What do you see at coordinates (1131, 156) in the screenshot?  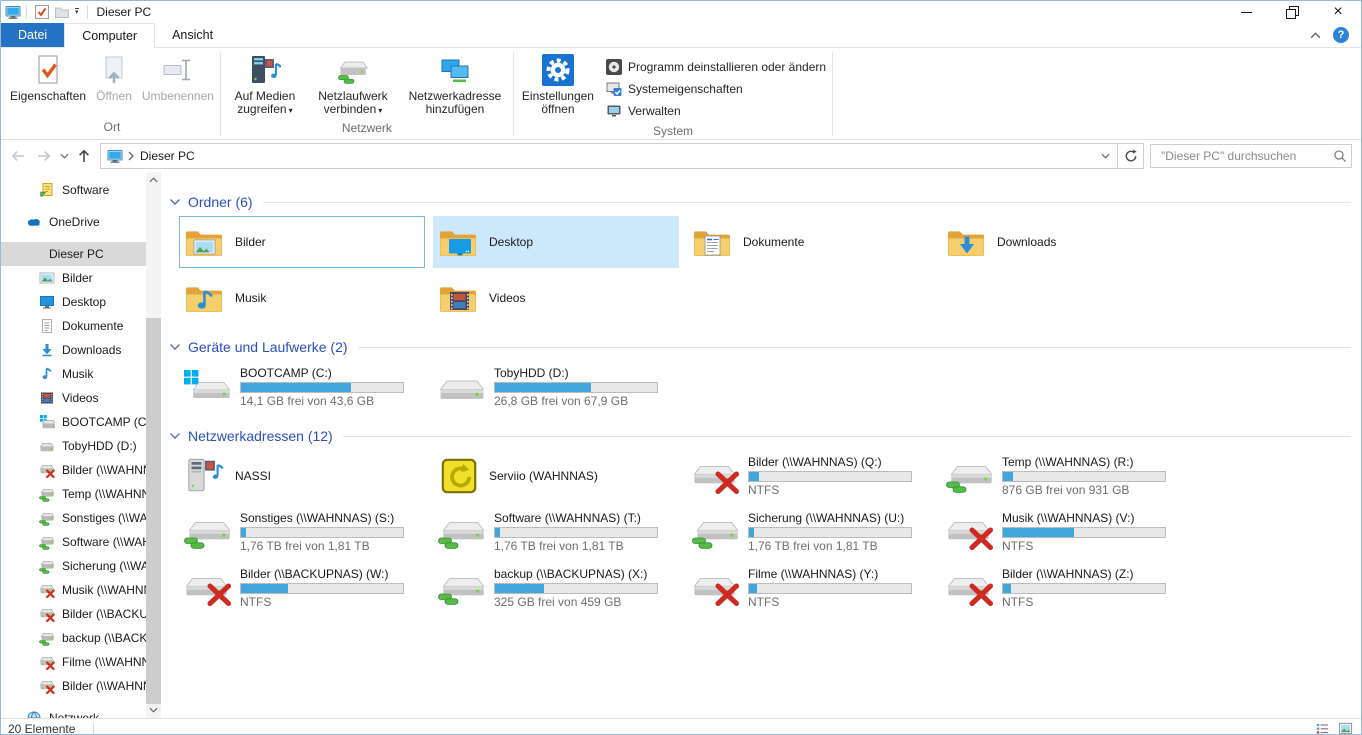 I see `refresh-button` at bounding box center [1131, 156].